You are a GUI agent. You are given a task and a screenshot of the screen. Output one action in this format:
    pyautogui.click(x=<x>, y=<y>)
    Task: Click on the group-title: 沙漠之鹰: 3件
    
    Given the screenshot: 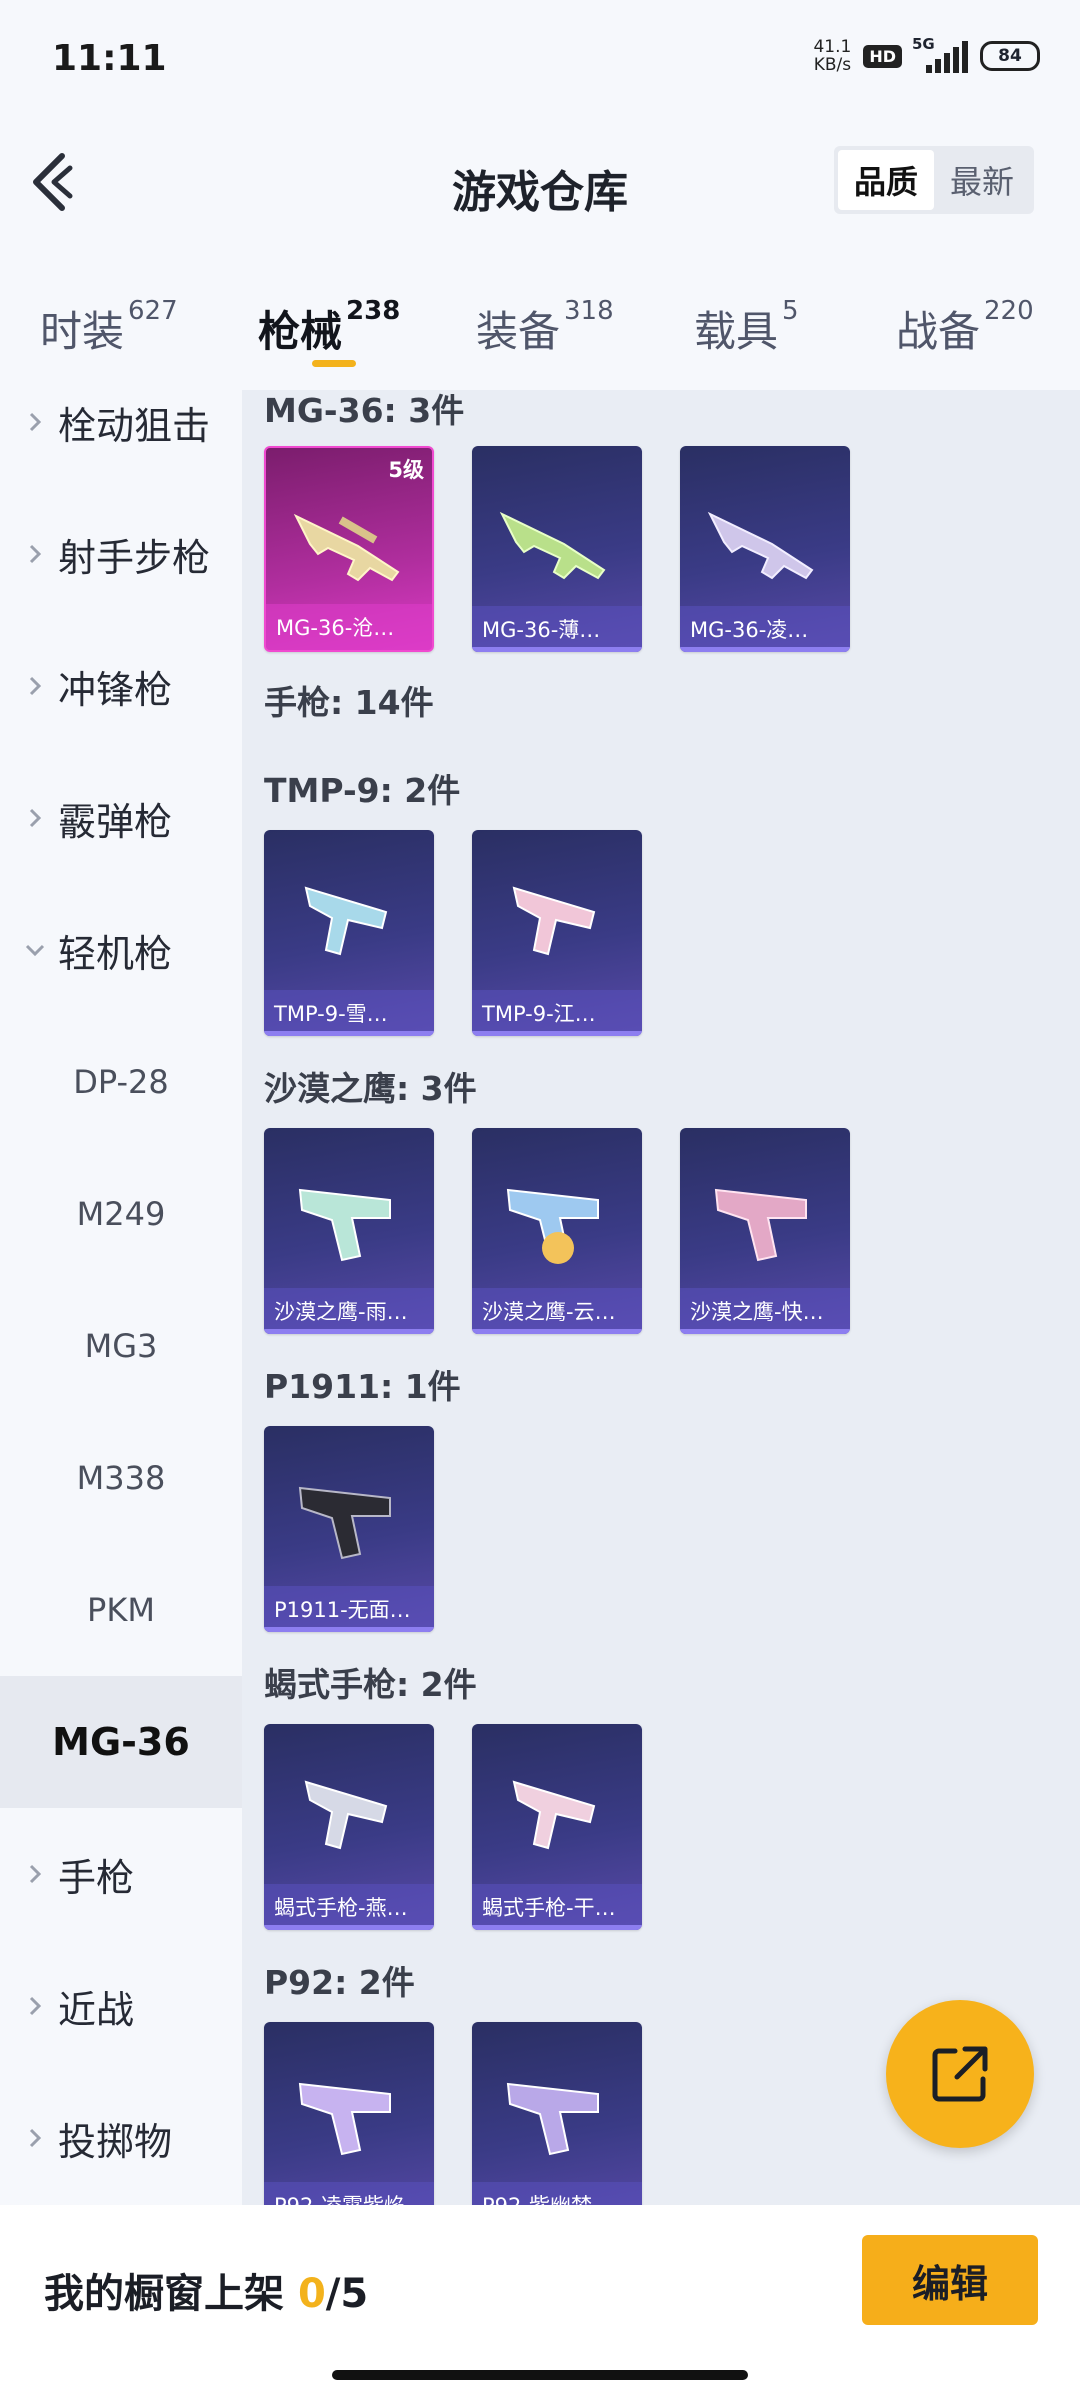 What is the action you would take?
    pyautogui.click(x=370, y=1088)
    